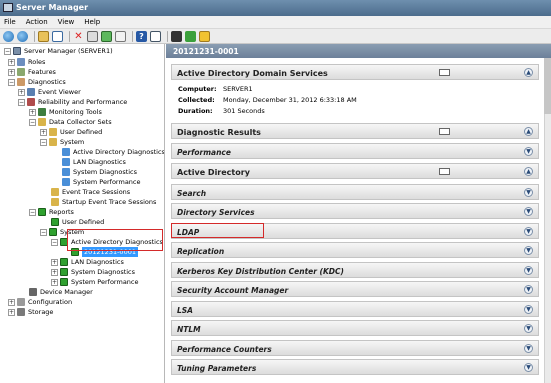 The width and height of the screenshot is (551, 383). I want to click on tree-item-dcs-system-performance: System Performance, so click(101, 182).